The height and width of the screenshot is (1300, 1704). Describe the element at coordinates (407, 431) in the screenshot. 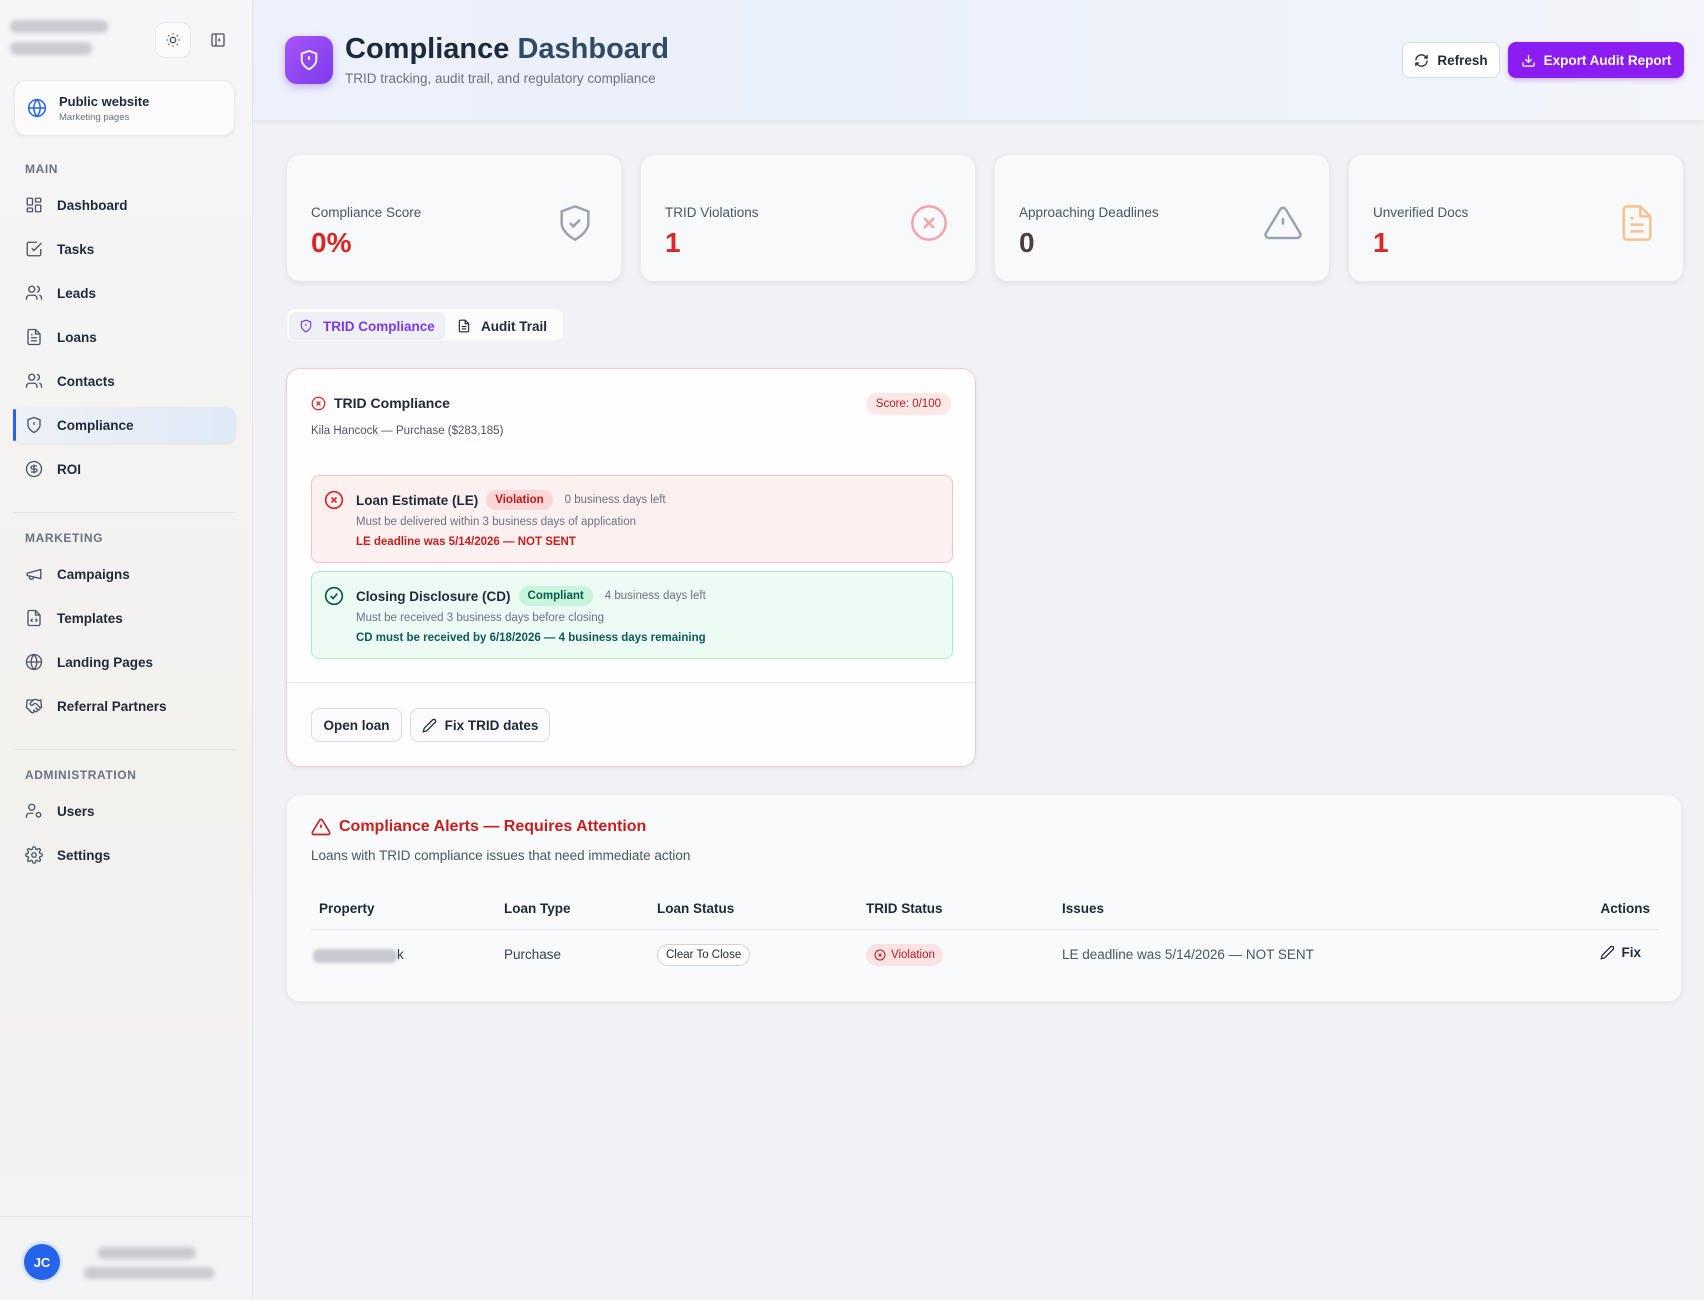

I see `trid-card-subtitle: Kila Hancock — Purchase ($283,185)` at that location.